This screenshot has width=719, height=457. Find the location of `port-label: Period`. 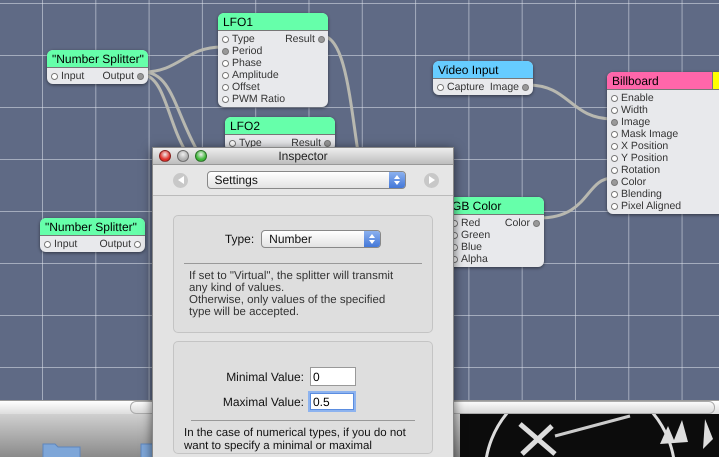

port-label: Period is located at coordinates (247, 51).